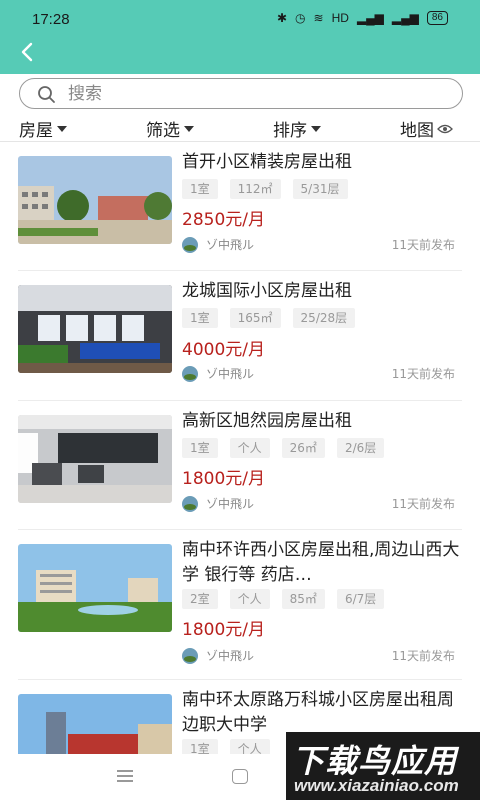 The height and width of the screenshot is (800, 480). I want to click on filter-map-label: 地图, so click(417, 131).